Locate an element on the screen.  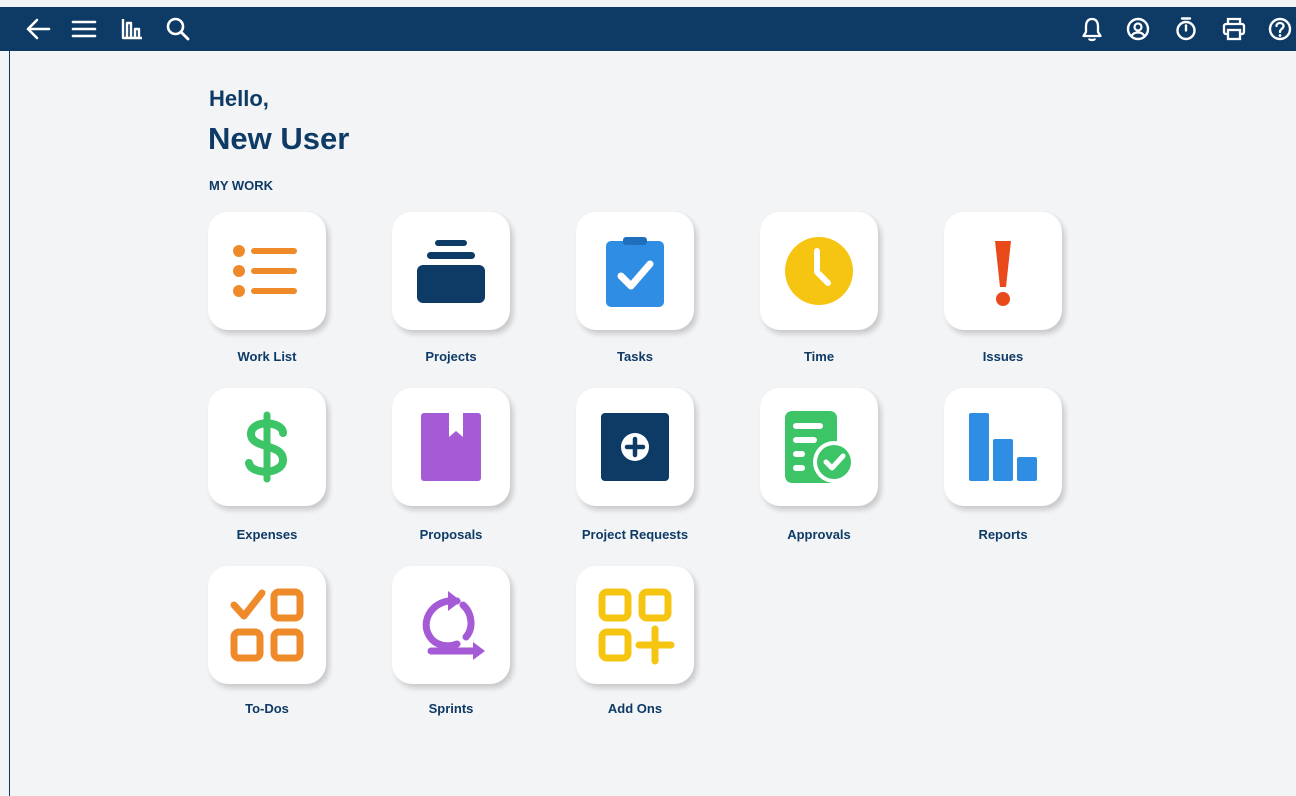
tasks-tile is located at coordinates (635, 271).